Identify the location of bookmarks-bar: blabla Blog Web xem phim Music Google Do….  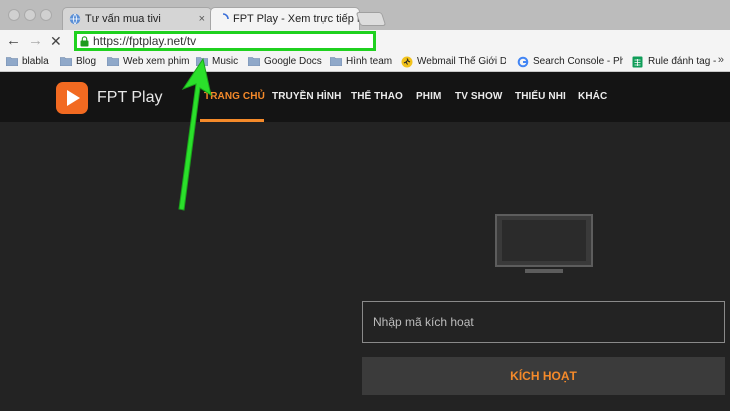
(365, 62).